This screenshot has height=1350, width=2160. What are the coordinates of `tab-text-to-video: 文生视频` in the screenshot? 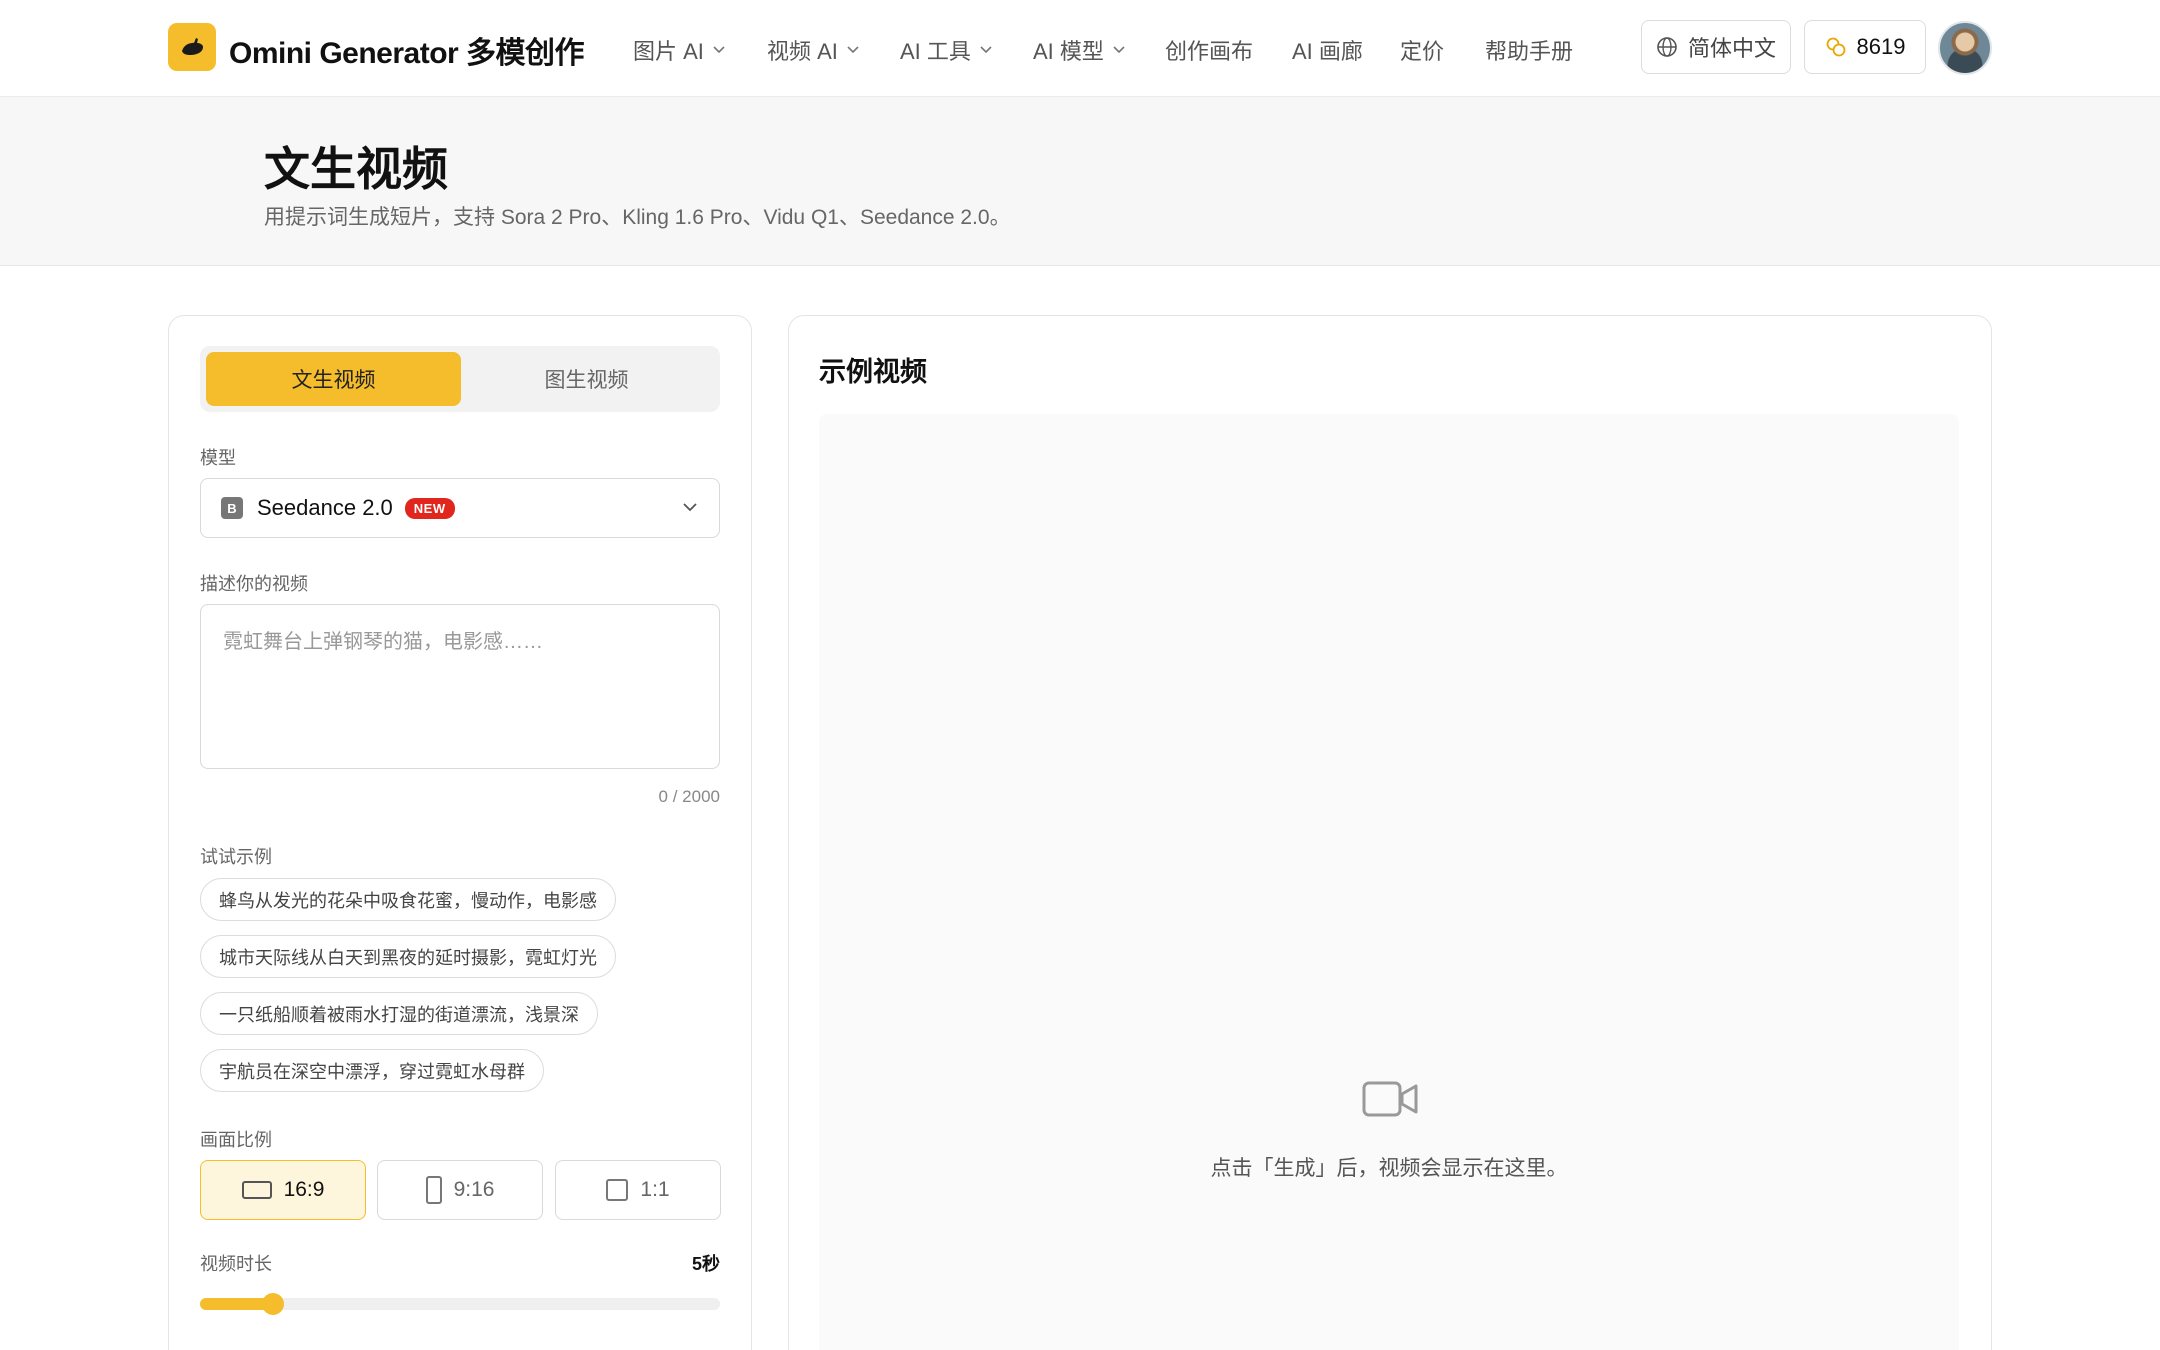 It's located at (333, 379).